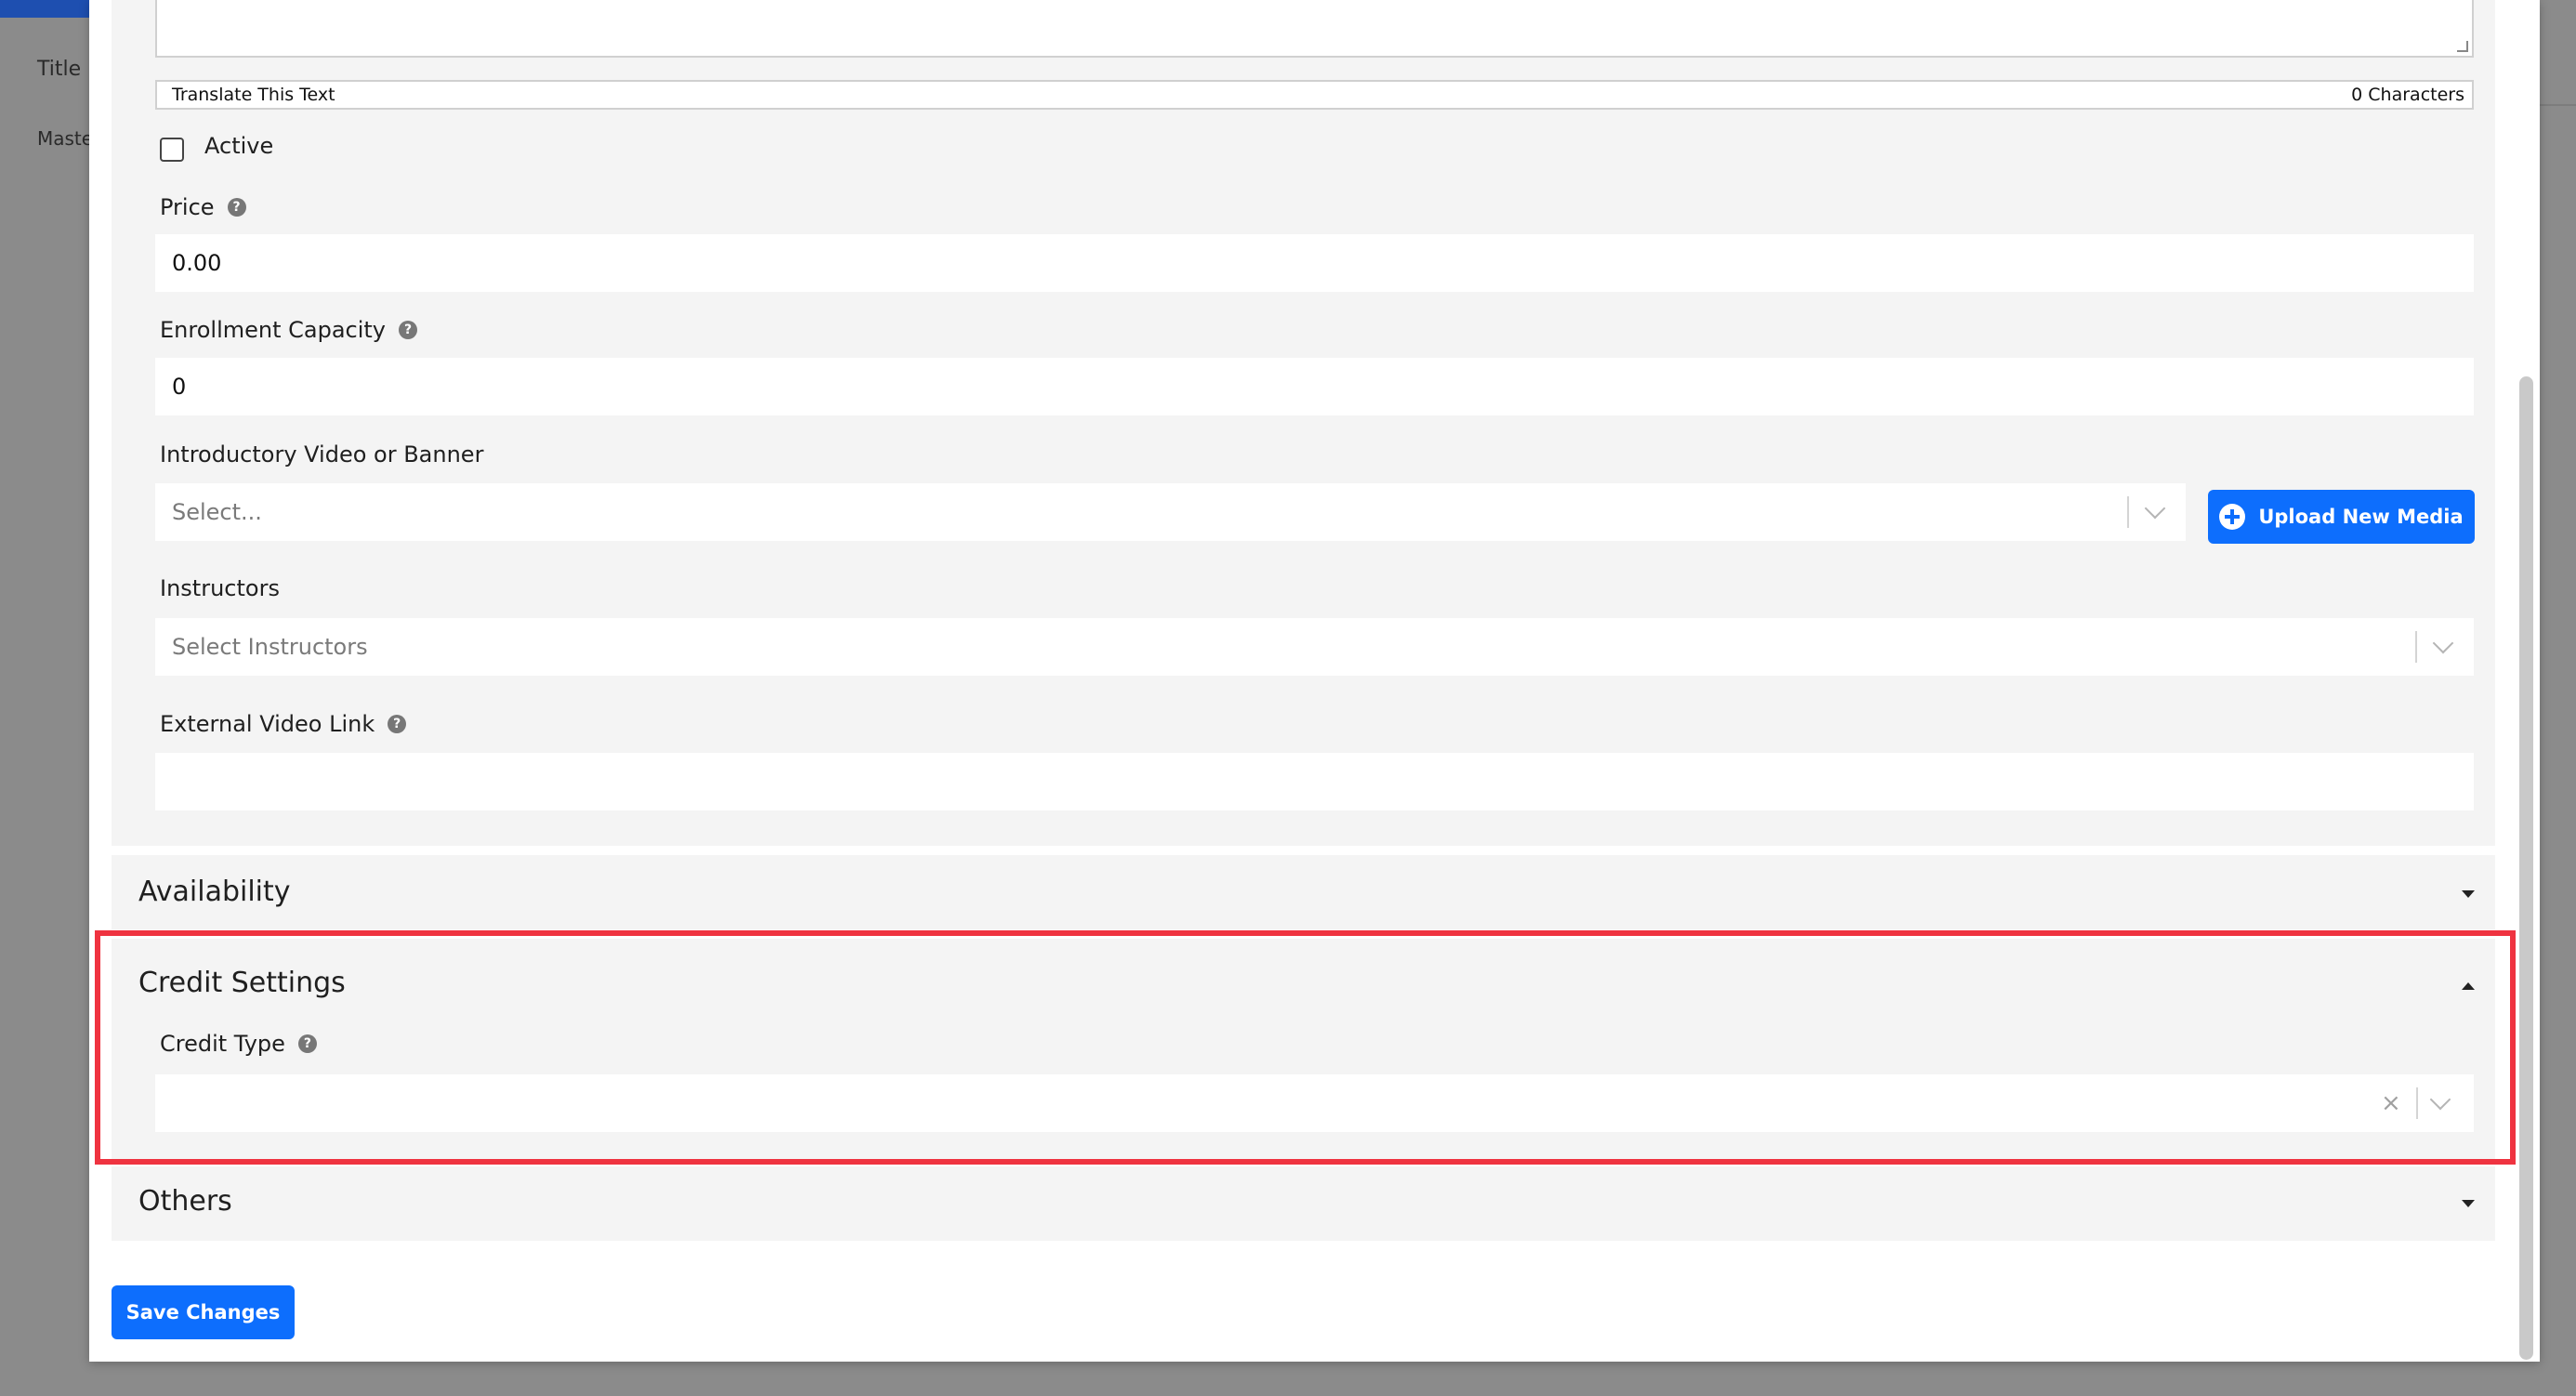  I want to click on save-changes-button: Save Changes, so click(203, 1312).